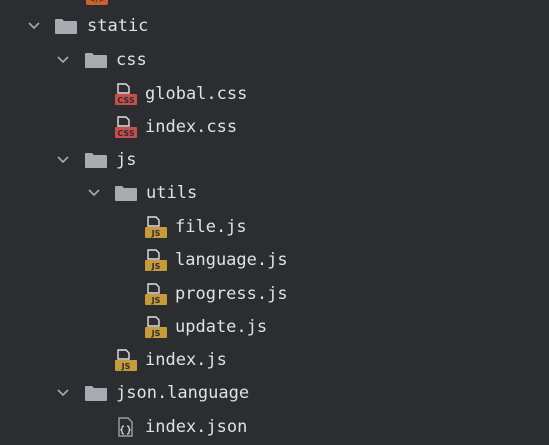 The image size is (549, 445). Describe the element at coordinates (221, 327) in the screenshot. I see `tree-node-label: update.js` at that location.